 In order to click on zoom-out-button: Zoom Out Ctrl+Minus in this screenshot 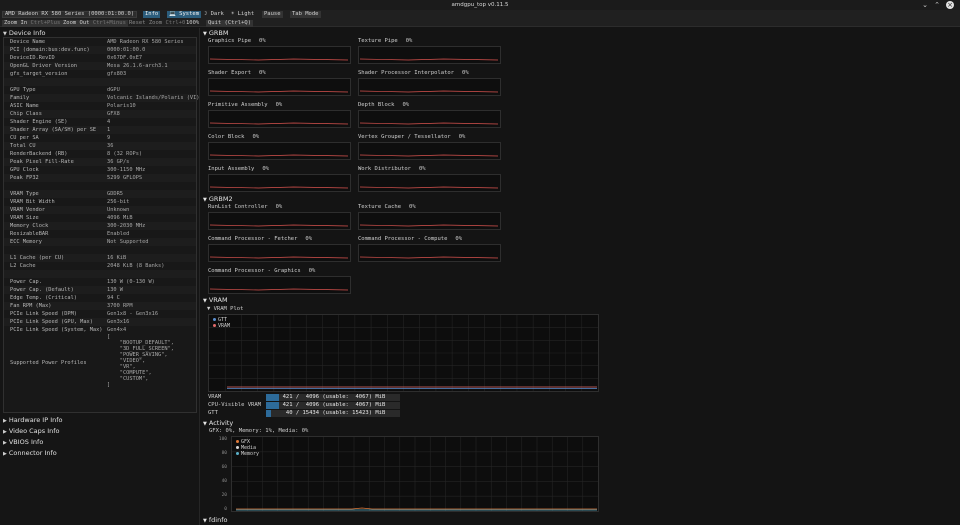, I will do `click(94, 23)`.